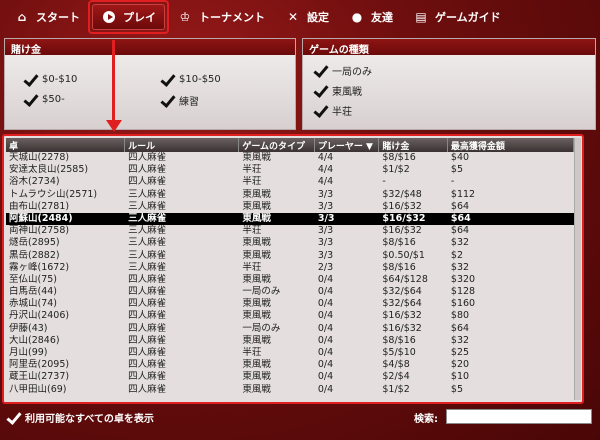 This screenshot has width=600, height=440. What do you see at coordinates (277, 145) in the screenshot?
I see `header-game-type: ゲームのタイプ` at bounding box center [277, 145].